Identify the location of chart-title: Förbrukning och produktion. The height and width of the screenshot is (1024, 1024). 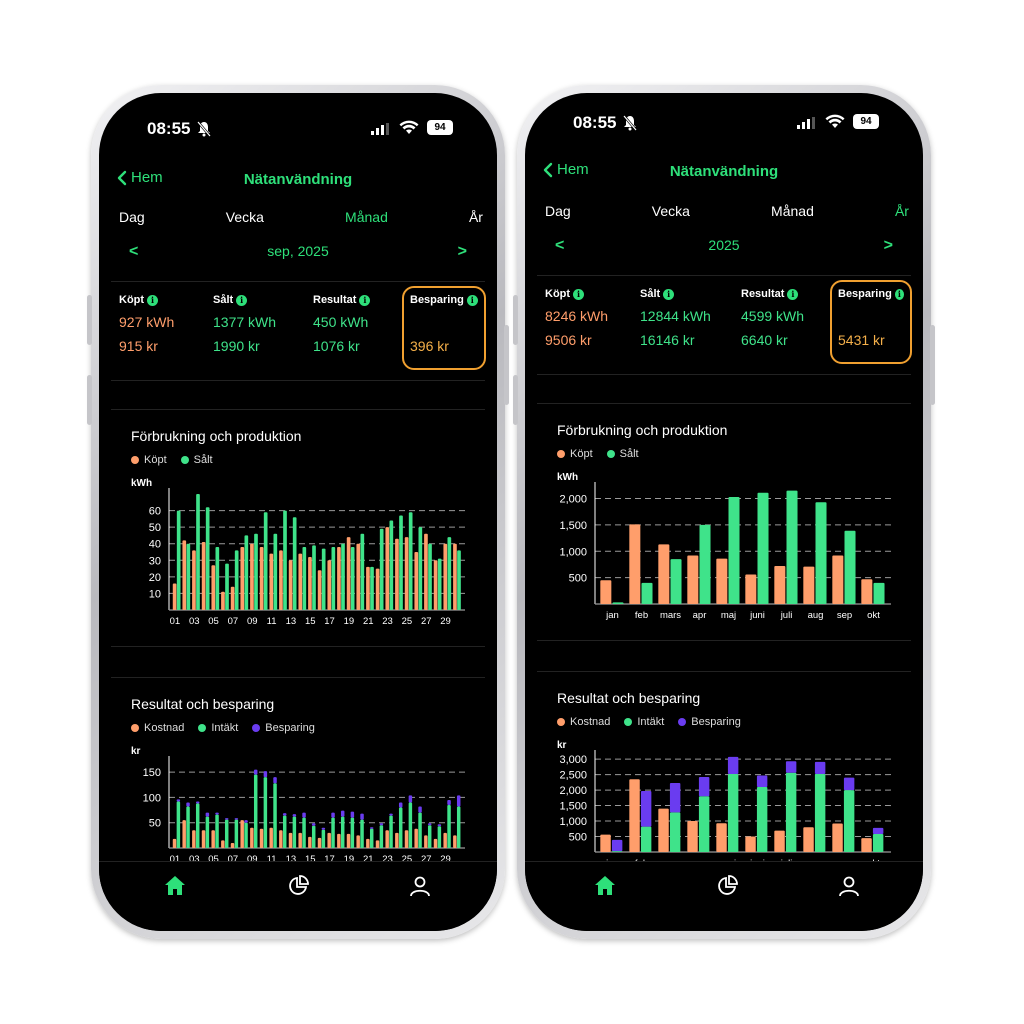
(642, 430).